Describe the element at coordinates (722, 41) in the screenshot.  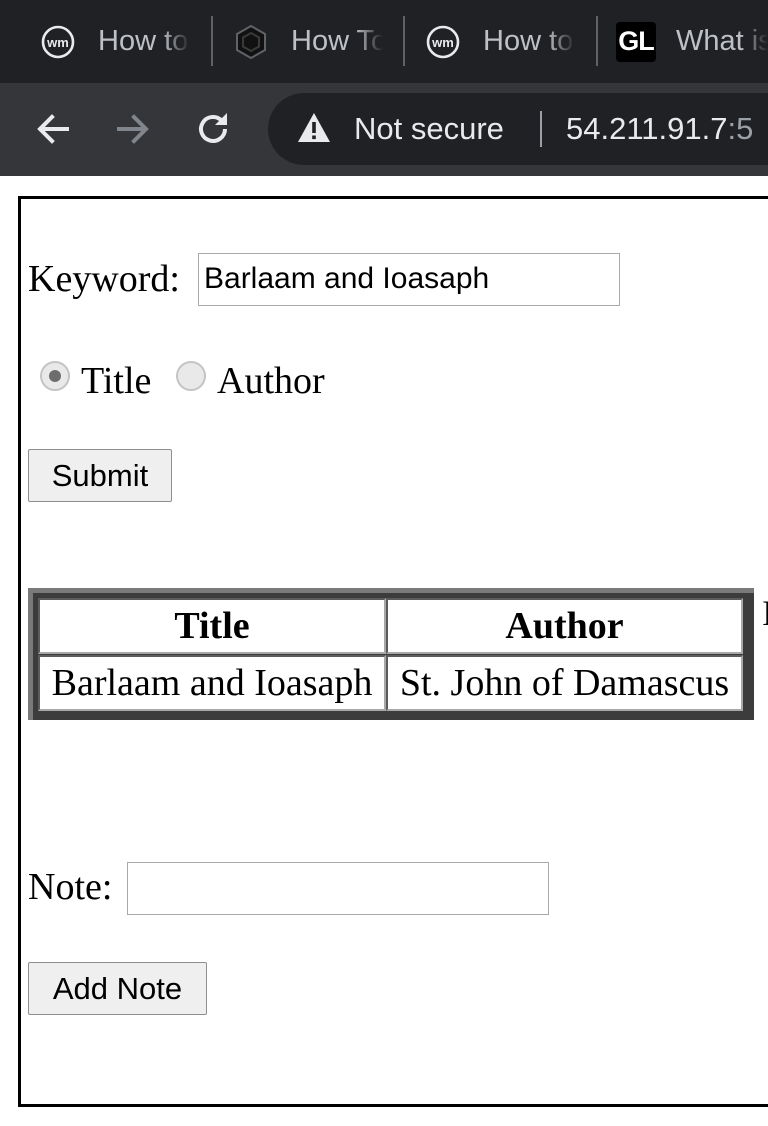
I see `tab-title: What is` at that location.